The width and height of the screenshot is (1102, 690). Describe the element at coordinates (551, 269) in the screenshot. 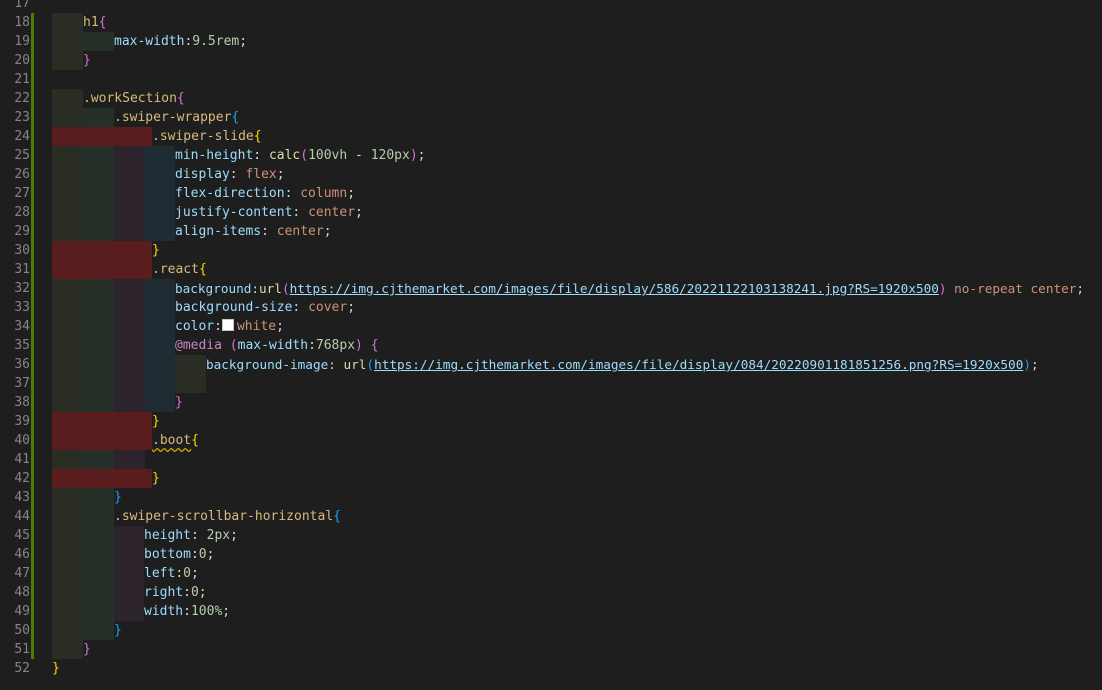

I see `code-line: 31 .react{` at that location.